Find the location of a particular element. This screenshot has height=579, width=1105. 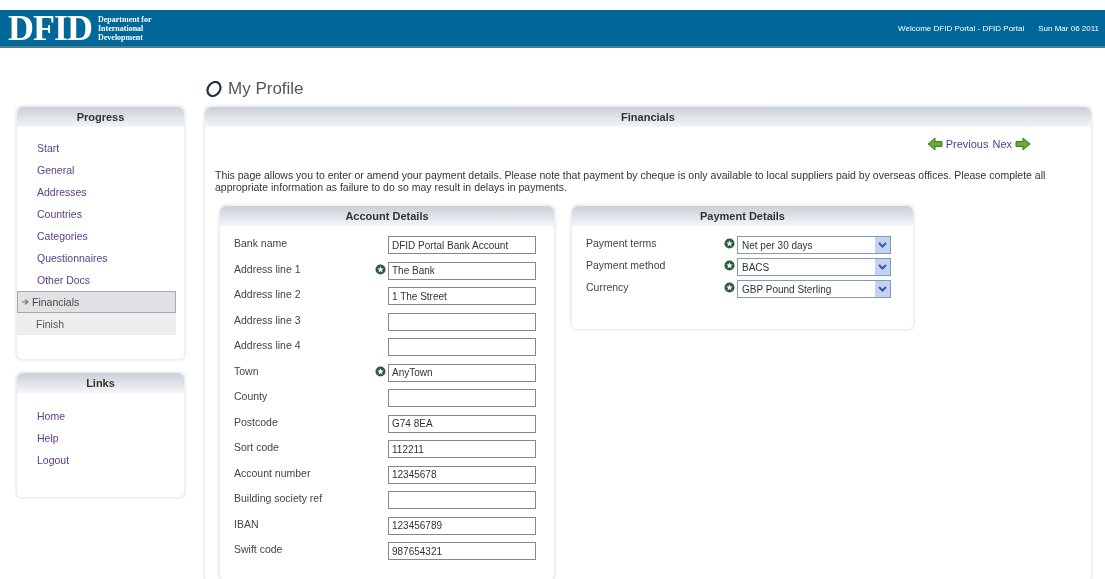

input-field: 123456789 is located at coordinates (462, 525).